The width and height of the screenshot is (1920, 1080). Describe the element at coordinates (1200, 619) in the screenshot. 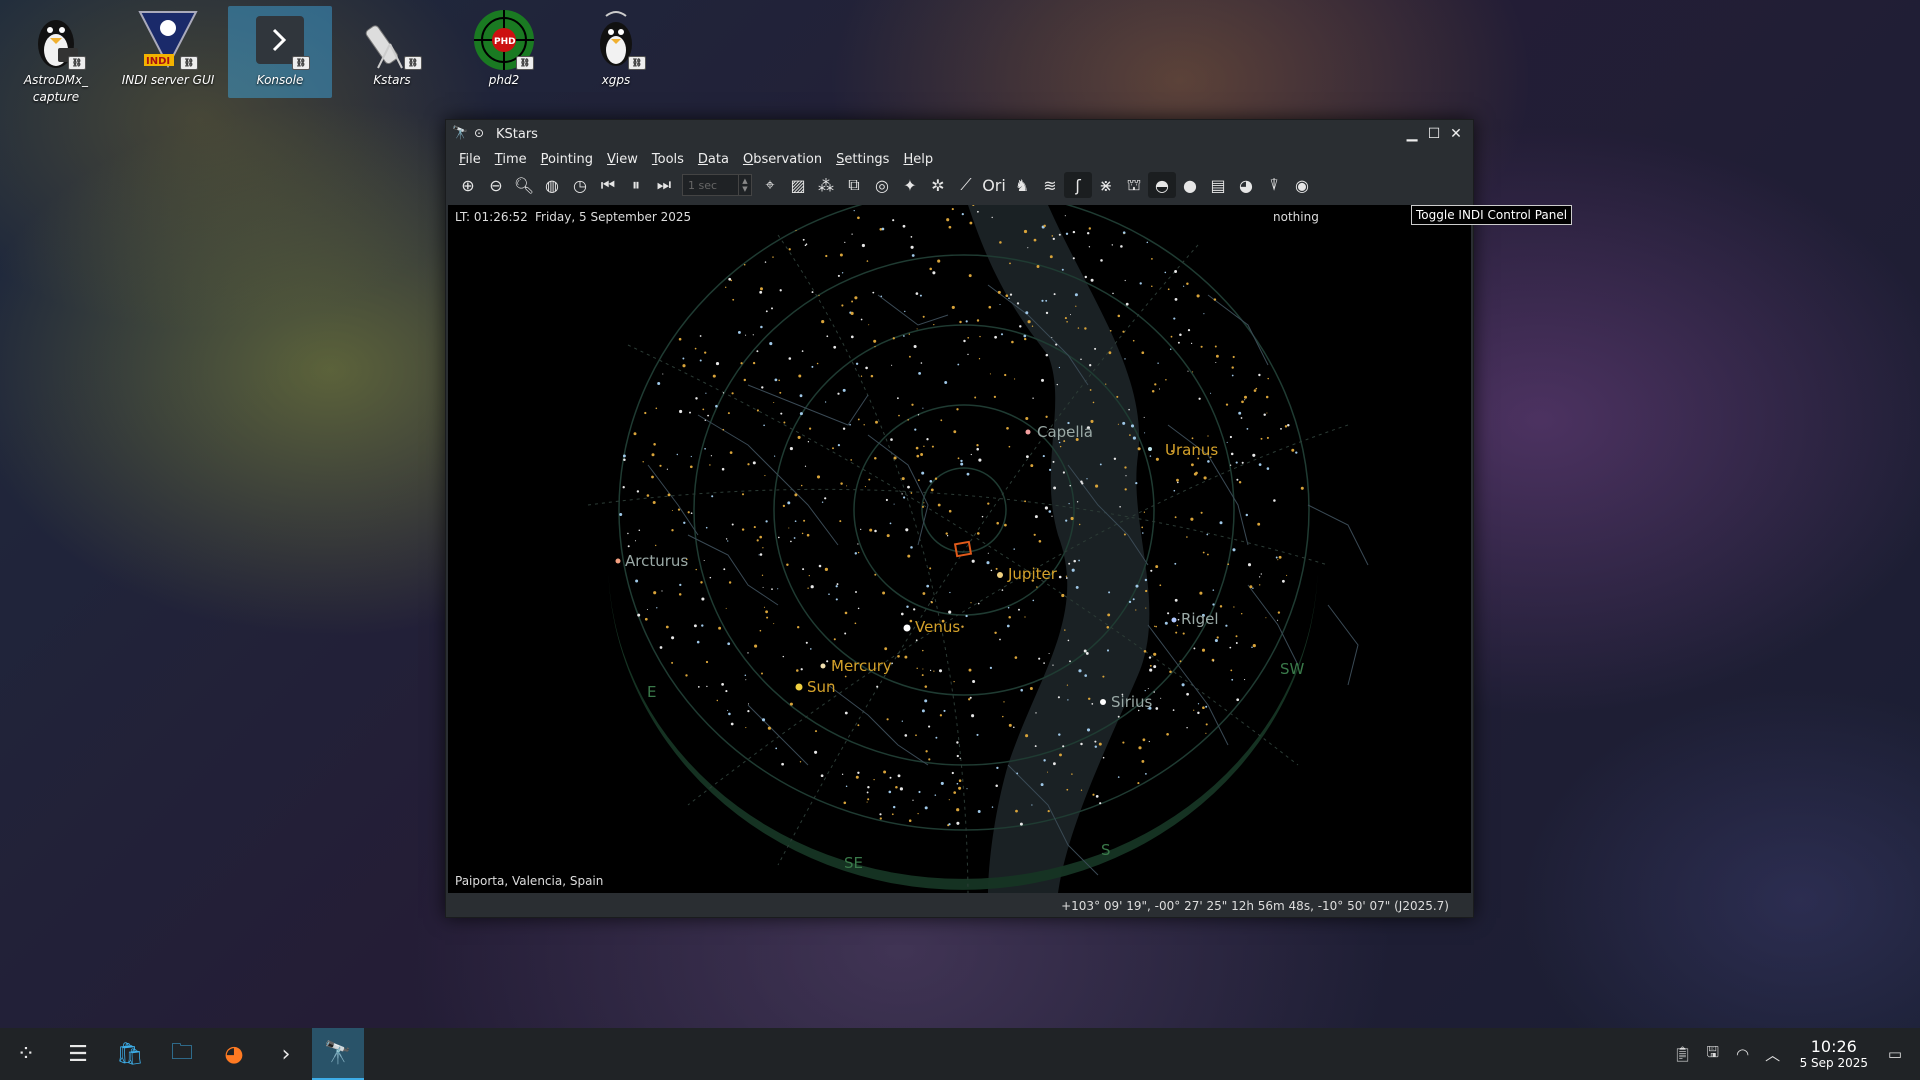

I see `label-rigel: Rigel` at that location.